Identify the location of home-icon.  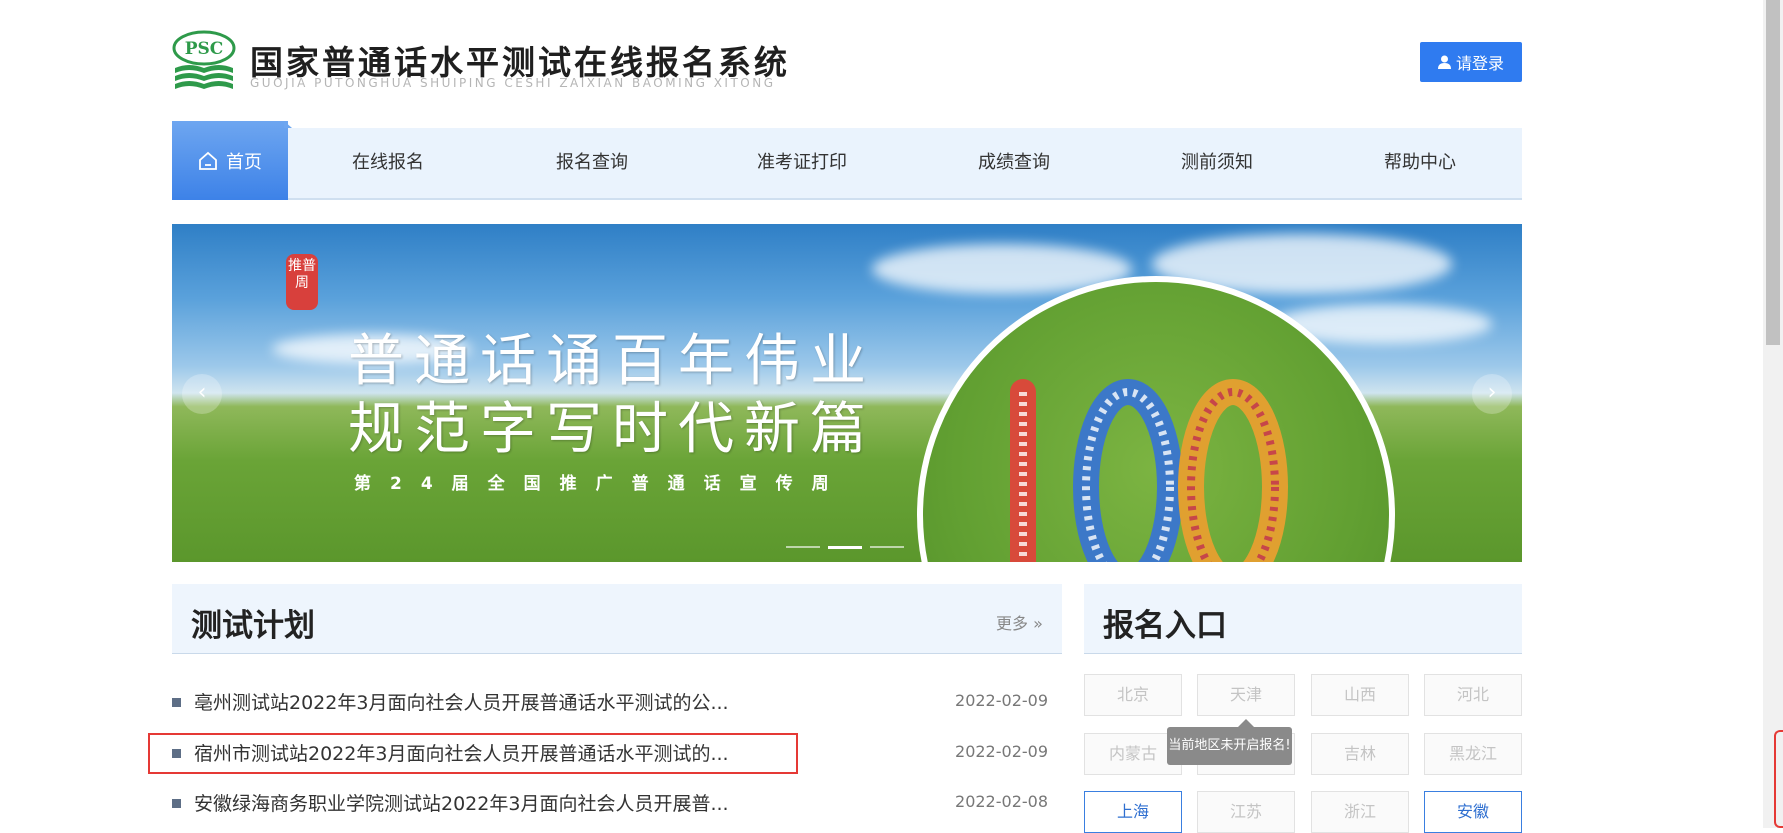
(208, 160).